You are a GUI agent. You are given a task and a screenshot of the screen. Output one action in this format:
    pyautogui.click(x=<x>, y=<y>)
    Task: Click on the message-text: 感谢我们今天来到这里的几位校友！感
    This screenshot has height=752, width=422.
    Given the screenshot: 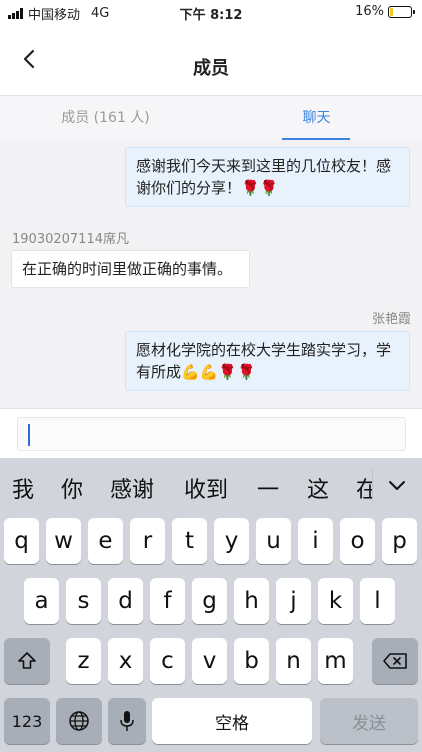 What is the action you would take?
    pyautogui.click(x=264, y=166)
    